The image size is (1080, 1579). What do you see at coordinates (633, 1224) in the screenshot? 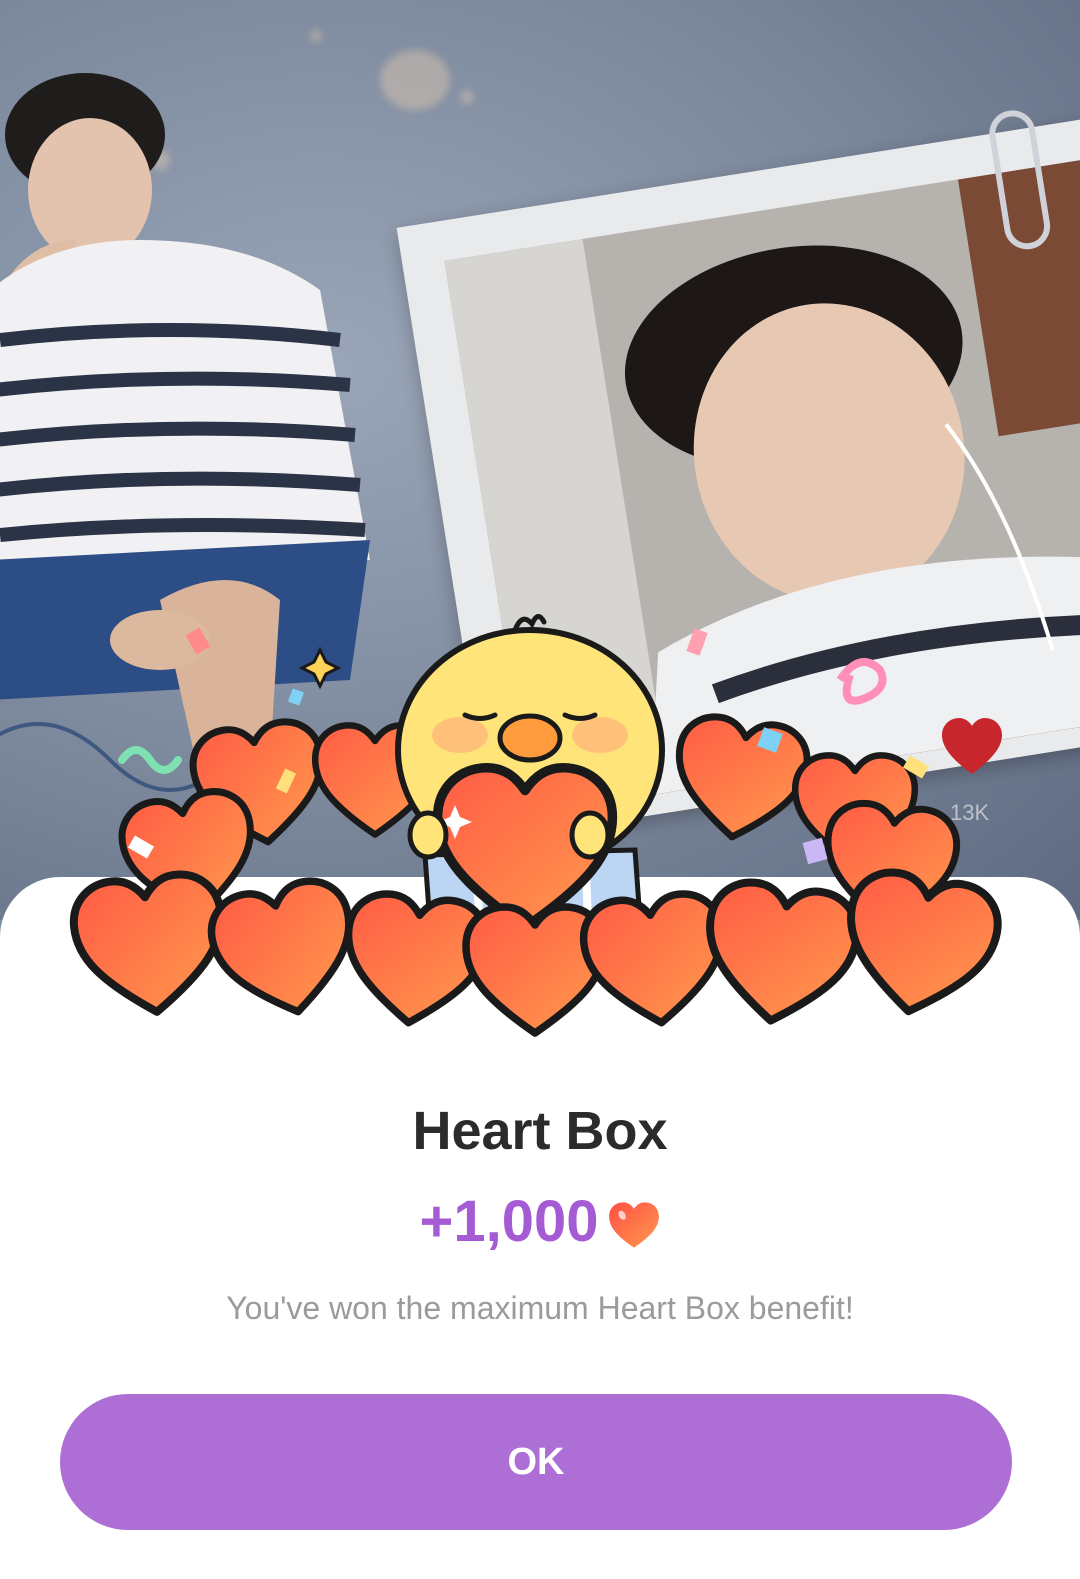
I see `heart-icon` at bounding box center [633, 1224].